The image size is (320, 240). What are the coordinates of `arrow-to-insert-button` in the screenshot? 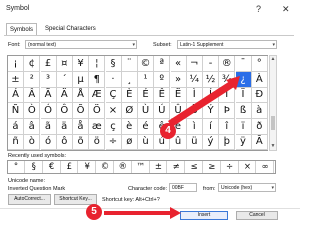 It's located at (138, 213).